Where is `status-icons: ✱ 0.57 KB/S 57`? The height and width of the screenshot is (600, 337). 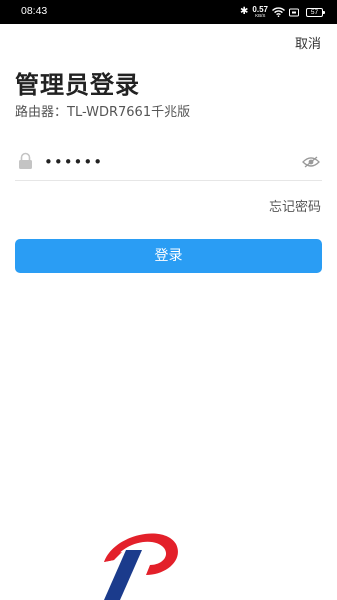 status-icons: ✱ 0.57 KB/S 57 is located at coordinates (282, 12).